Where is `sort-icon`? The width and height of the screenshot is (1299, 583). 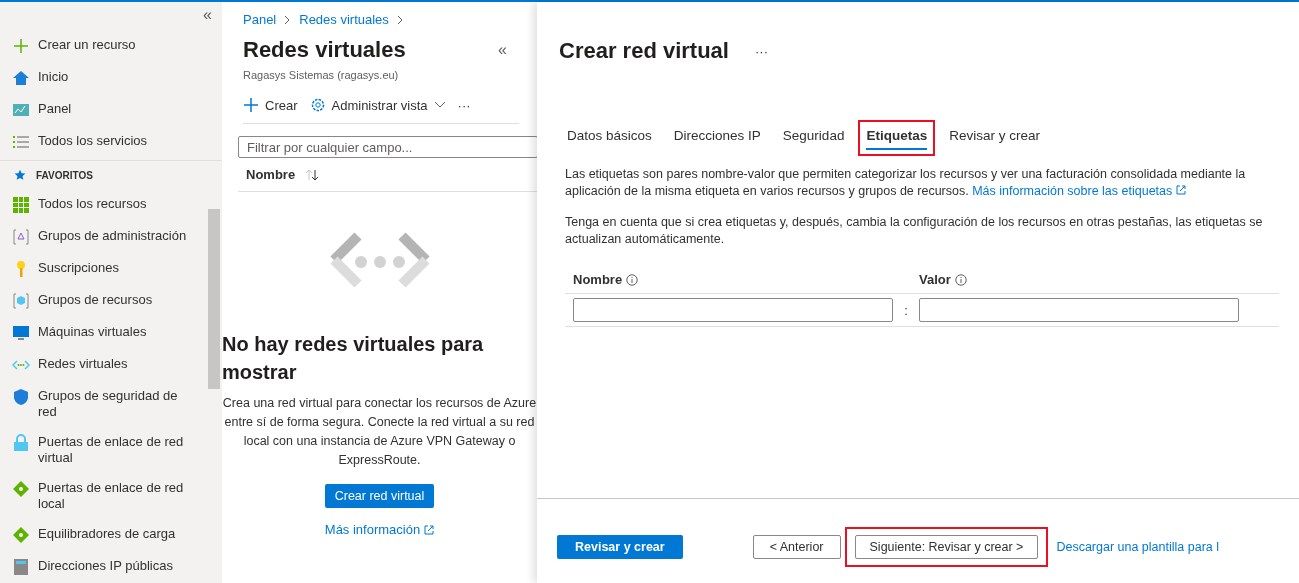
sort-icon is located at coordinates (312, 174).